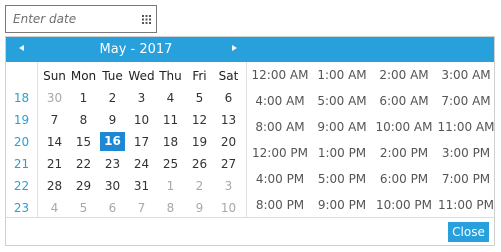  What do you see at coordinates (342, 179) in the screenshot?
I see `time-option: 5:00 PM` at bounding box center [342, 179].